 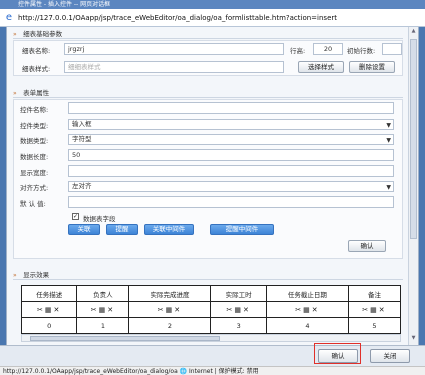 What do you see at coordinates (84, 229) in the screenshot?
I see `link-button: 关联` at bounding box center [84, 229].